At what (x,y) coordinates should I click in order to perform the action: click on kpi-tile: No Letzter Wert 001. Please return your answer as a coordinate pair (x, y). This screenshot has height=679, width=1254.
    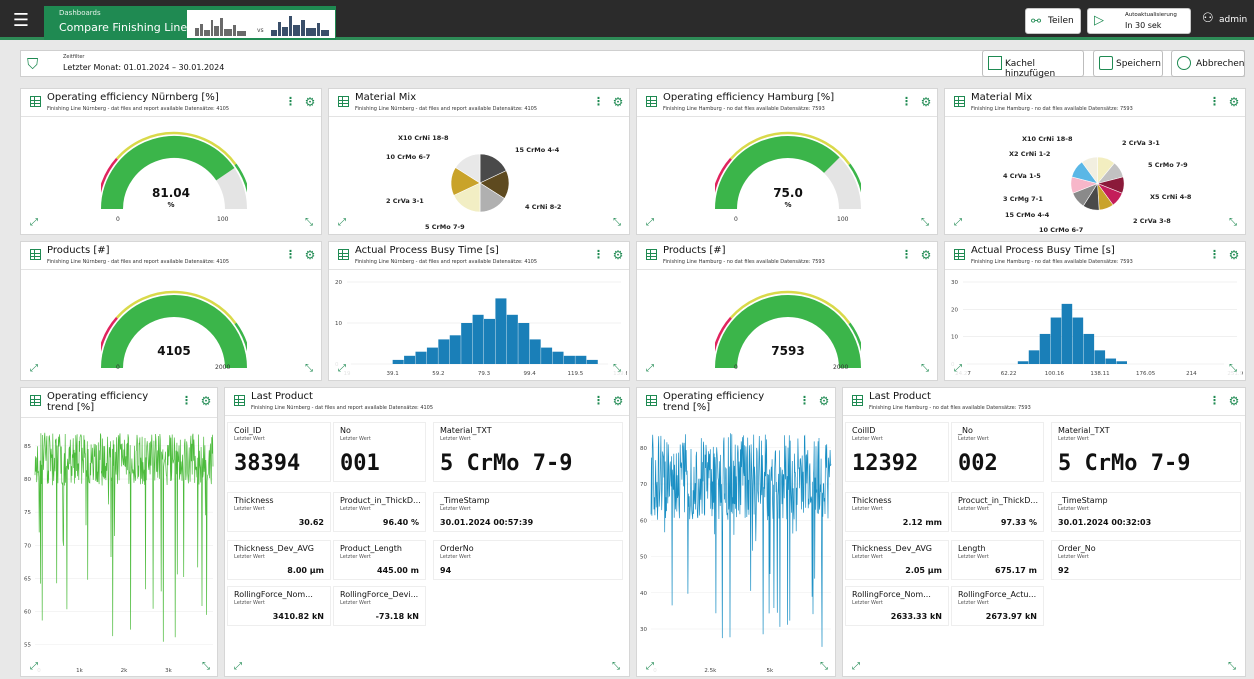
    Looking at the image, I should click on (379, 452).